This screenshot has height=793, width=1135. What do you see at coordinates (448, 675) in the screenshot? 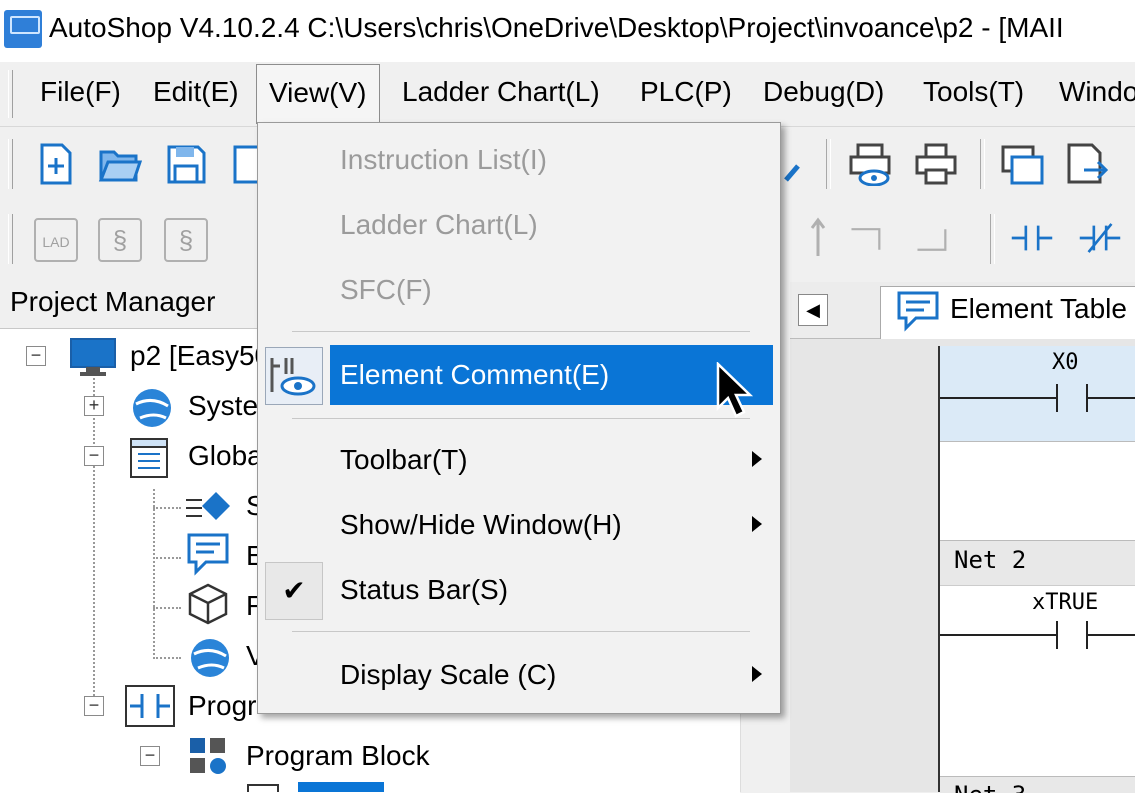
I see `menu-item-display-scale: Display Scale (C)` at bounding box center [448, 675].